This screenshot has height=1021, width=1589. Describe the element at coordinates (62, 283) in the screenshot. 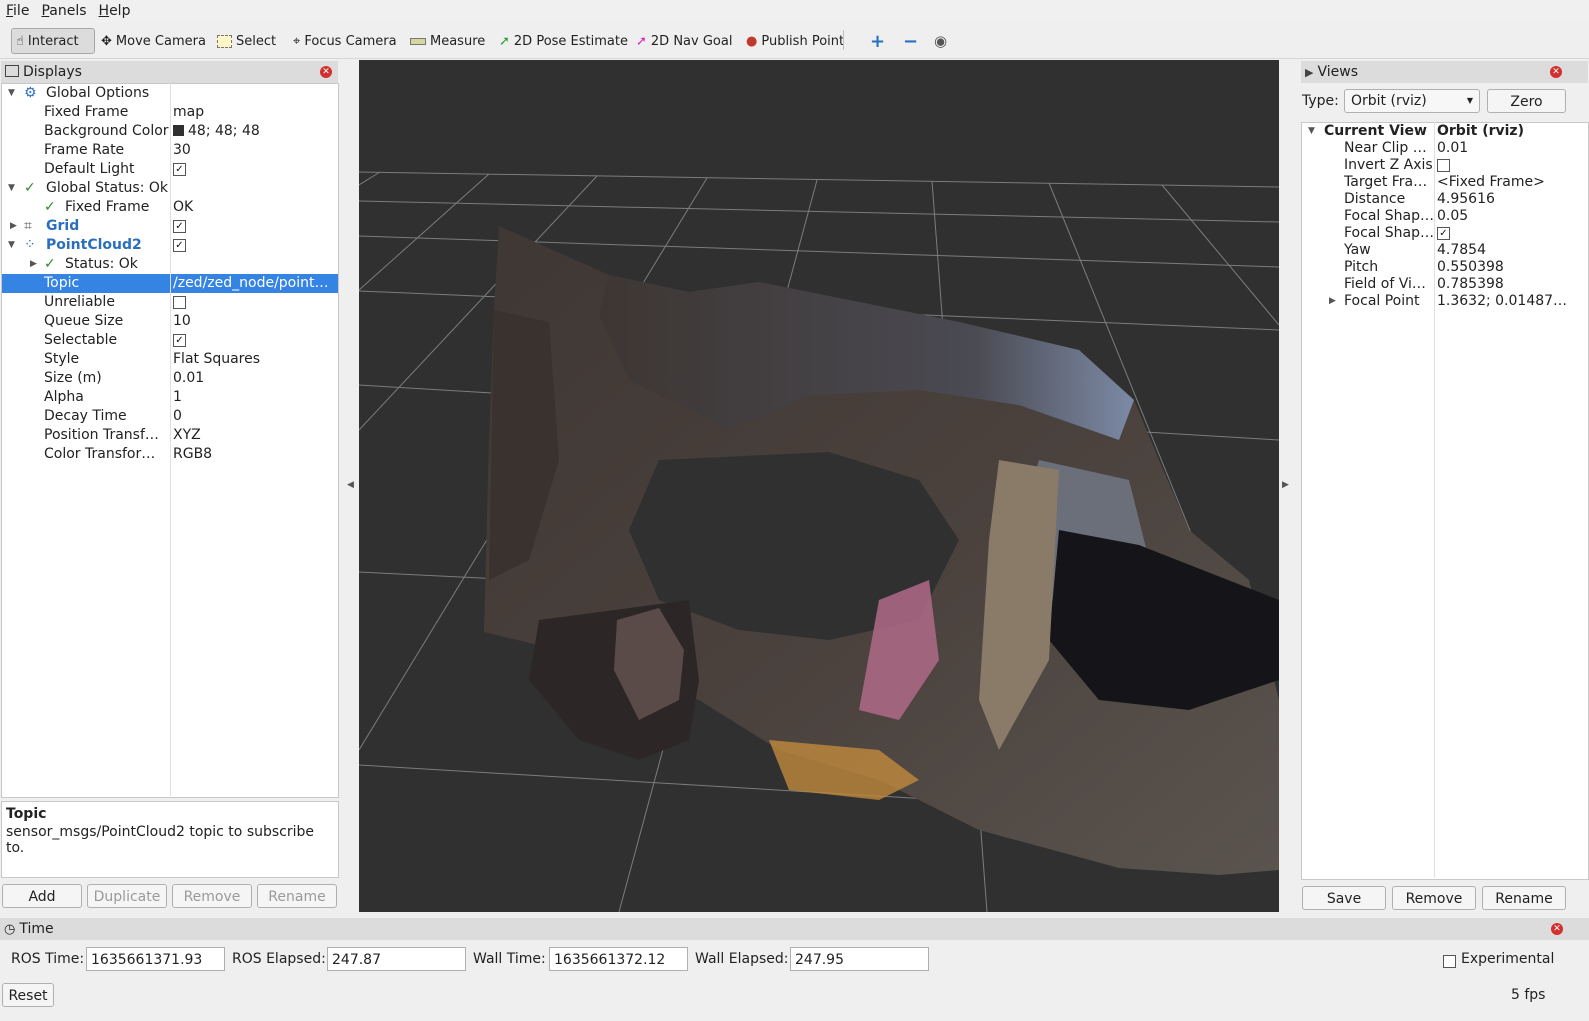

I see `topic-label: Topic` at that location.